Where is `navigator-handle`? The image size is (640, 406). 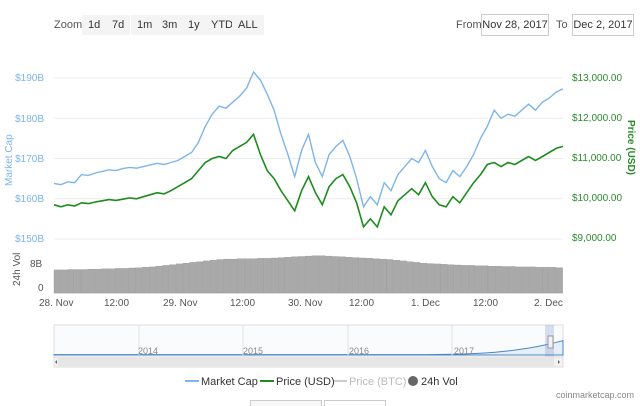 navigator-handle is located at coordinates (550, 342).